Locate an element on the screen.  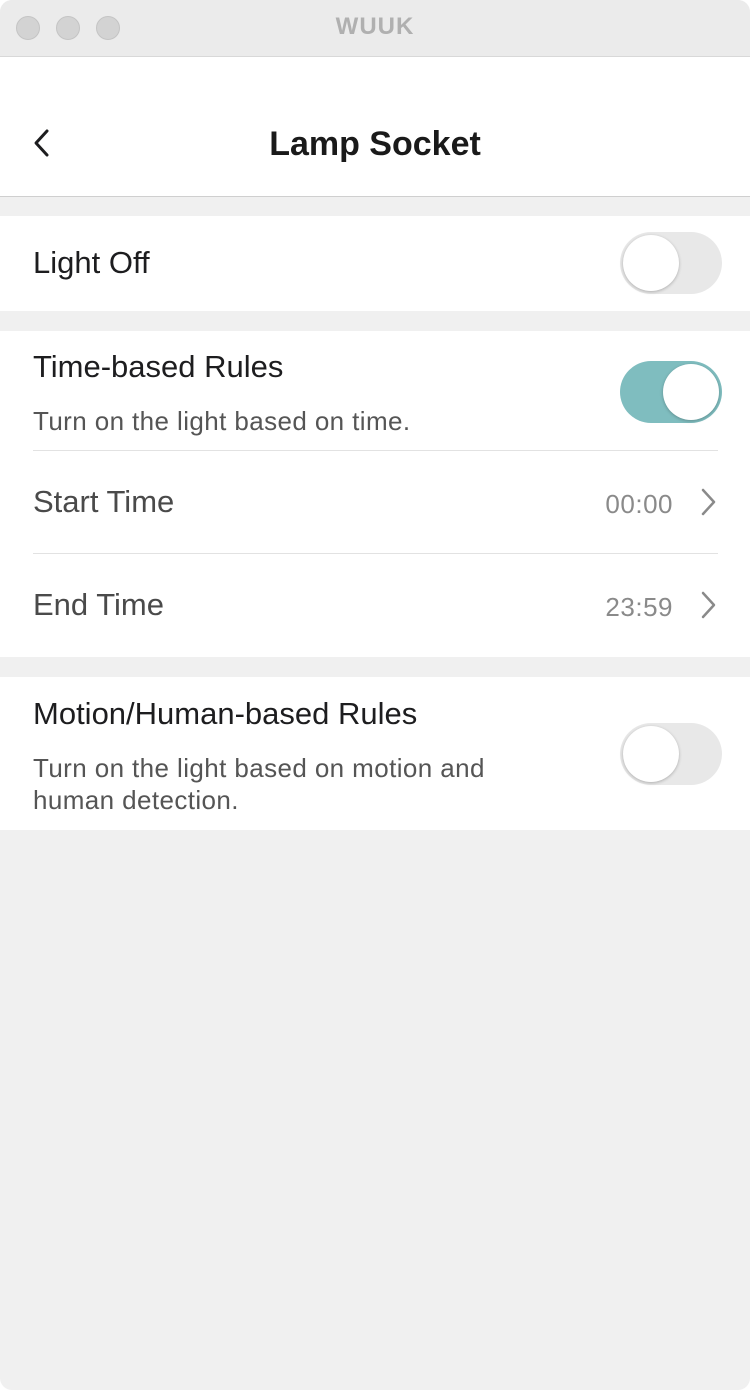
time-rules-toggle is located at coordinates (671, 392).